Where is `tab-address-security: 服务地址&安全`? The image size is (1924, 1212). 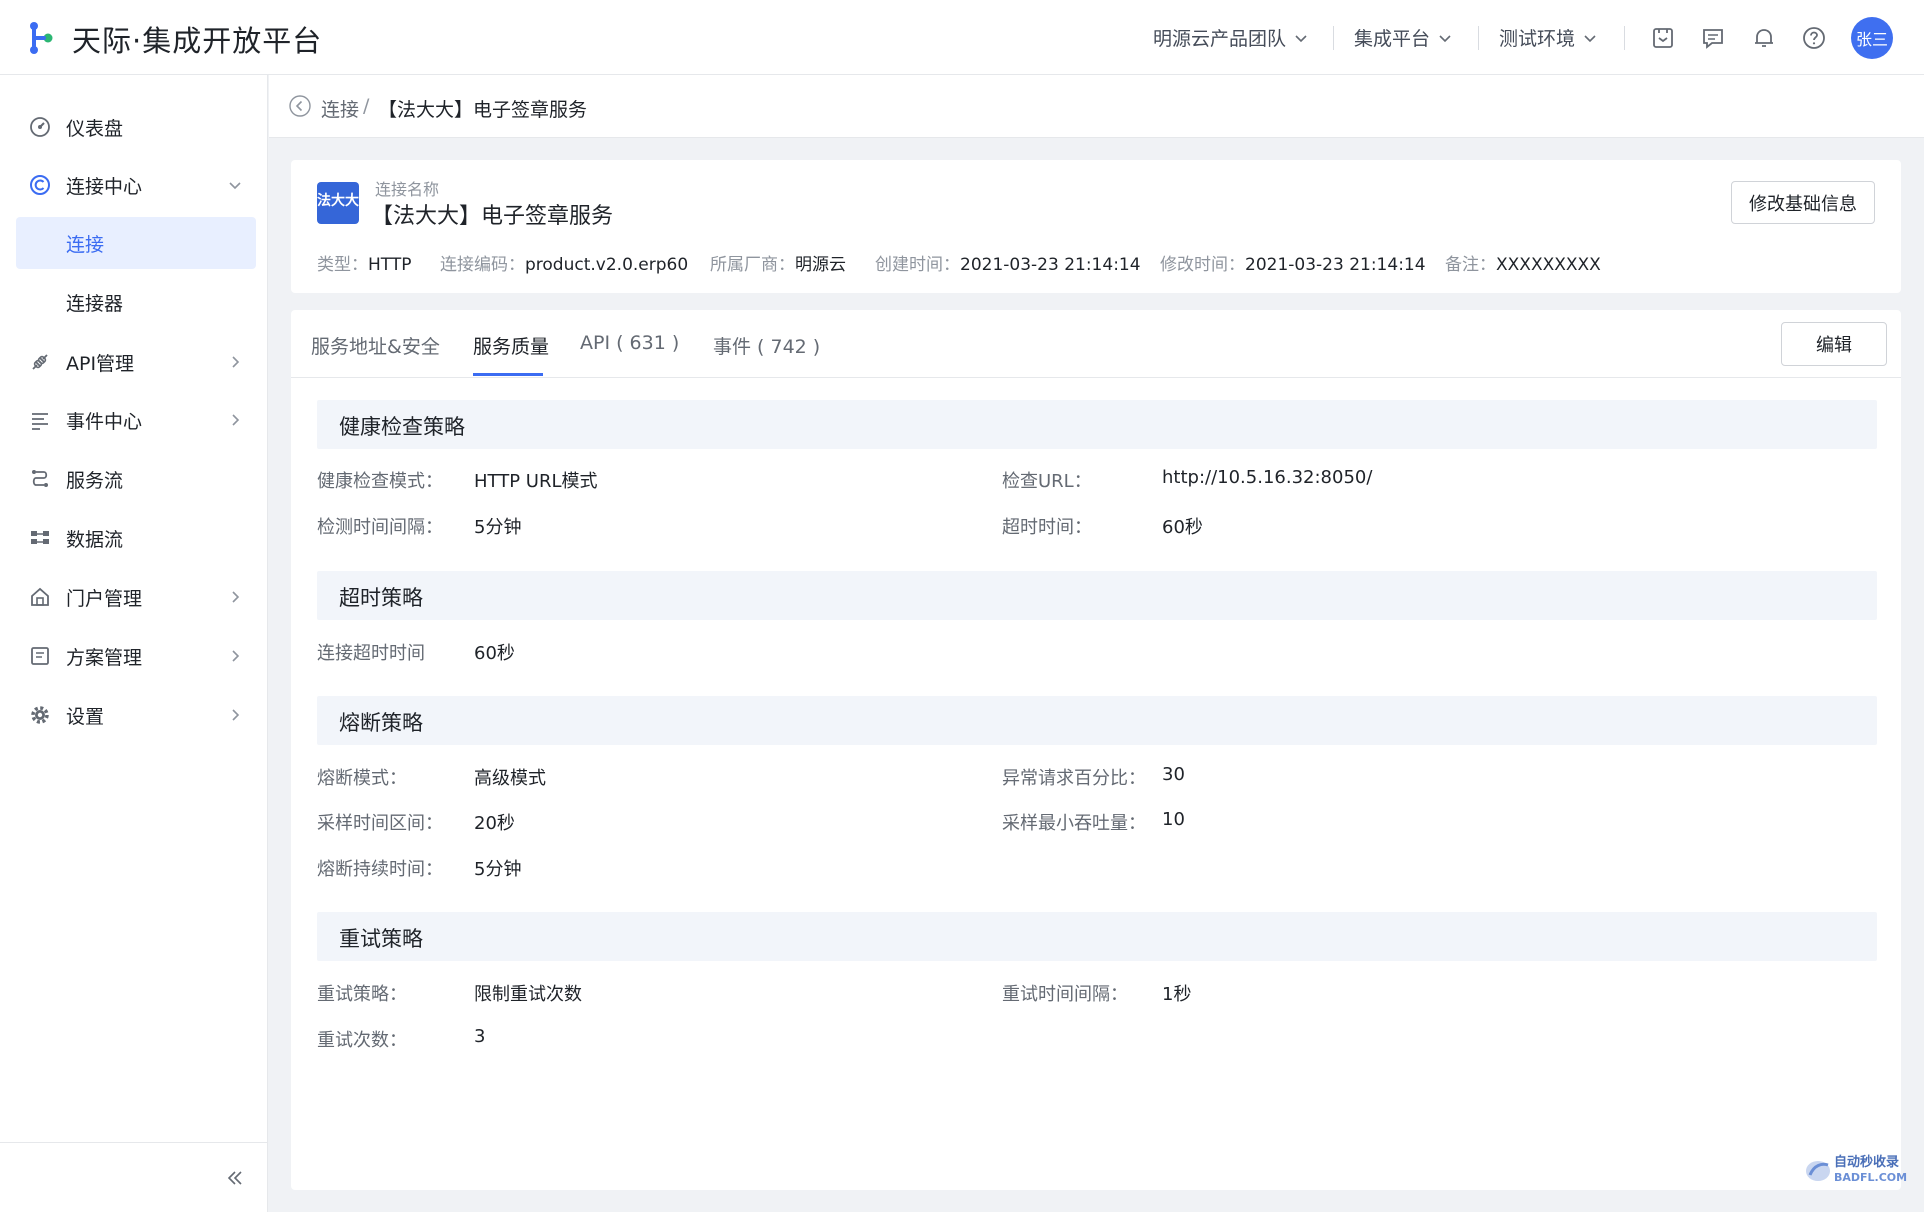
tab-address-security: 服务地址&安全 is located at coordinates (375, 345).